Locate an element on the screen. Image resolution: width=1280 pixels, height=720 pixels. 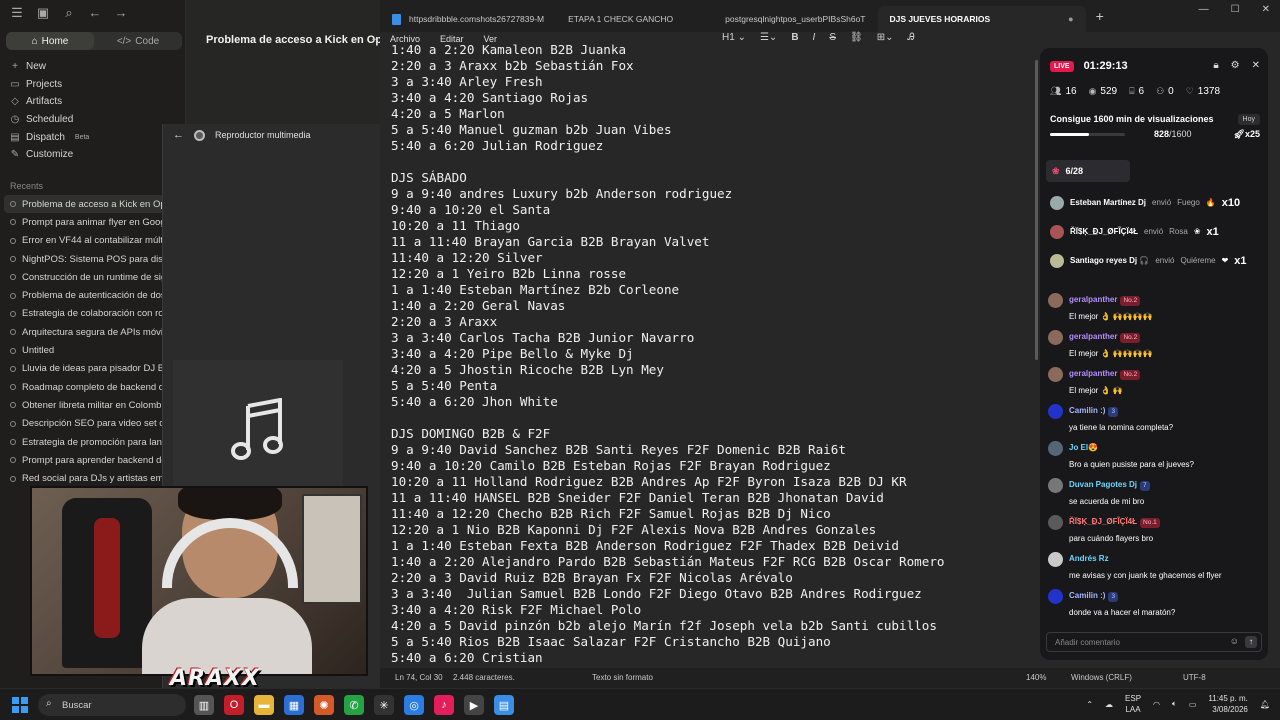
settings-icon: ⚙ is located at coordinates (1235, 65).